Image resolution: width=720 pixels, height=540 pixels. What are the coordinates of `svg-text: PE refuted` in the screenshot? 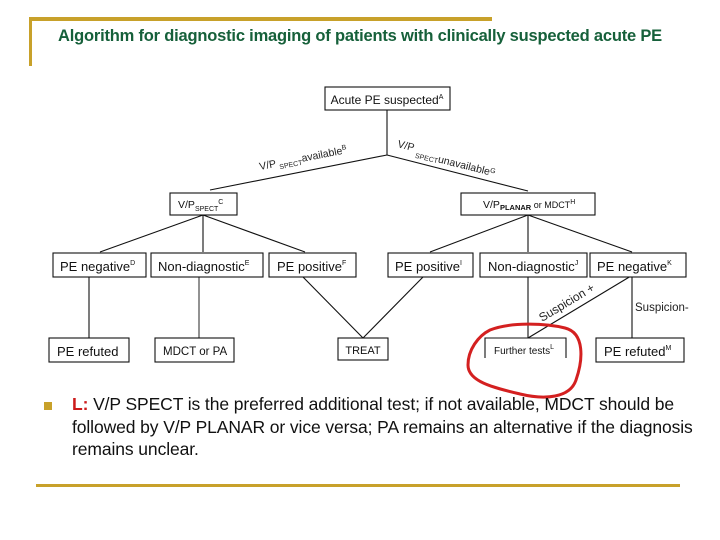 It's located at (87, 351).